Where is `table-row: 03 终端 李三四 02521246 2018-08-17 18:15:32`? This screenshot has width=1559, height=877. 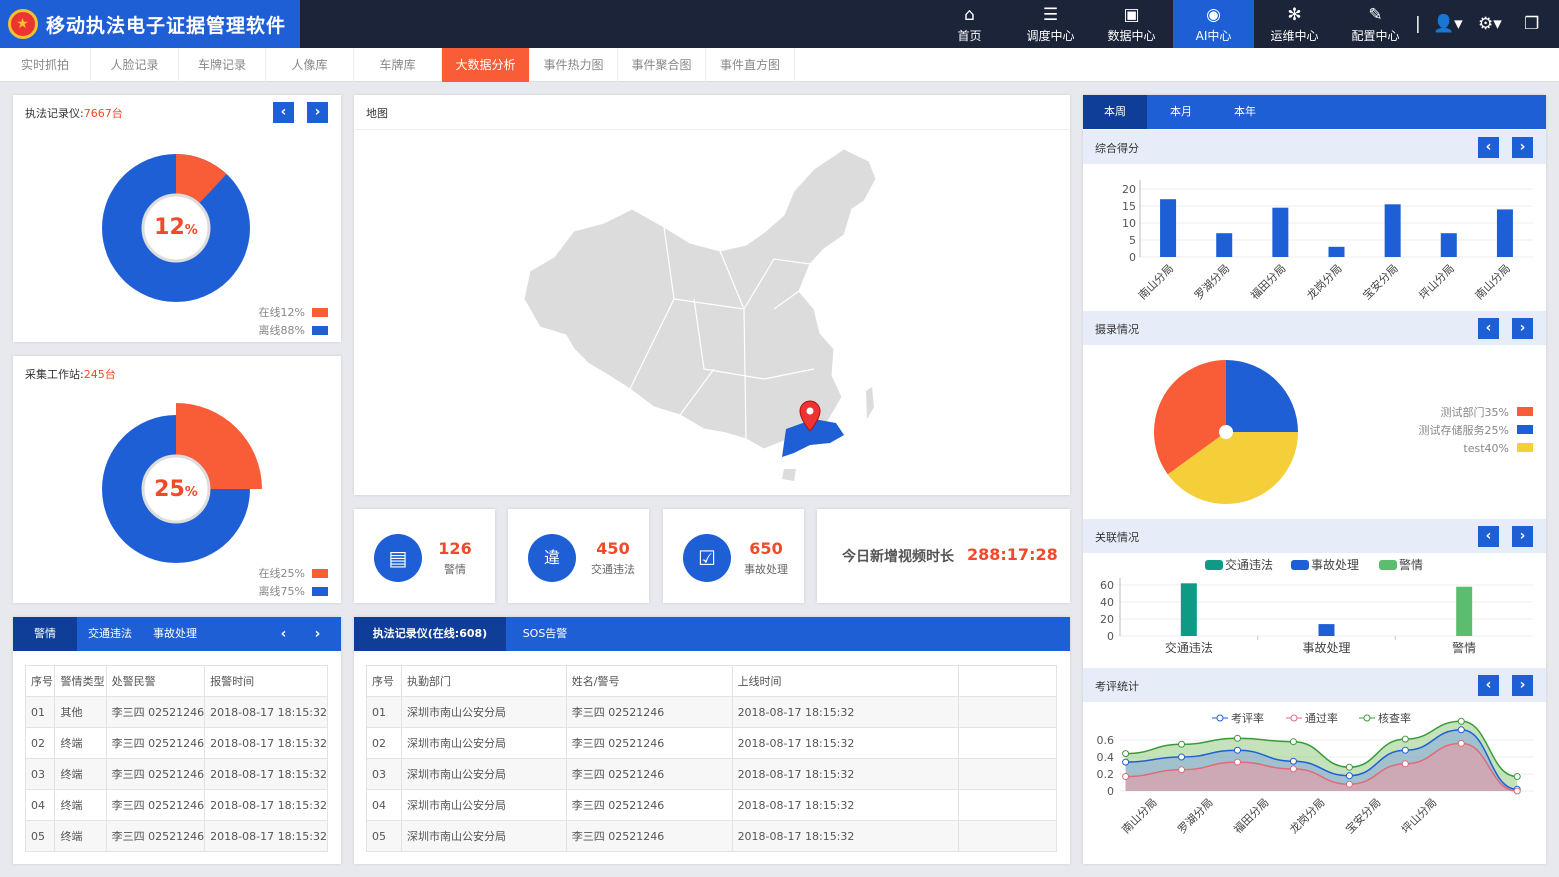 table-row: 03 终端 李三四 02521246 2018-08-17 18:15:32 is located at coordinates (176, 774).